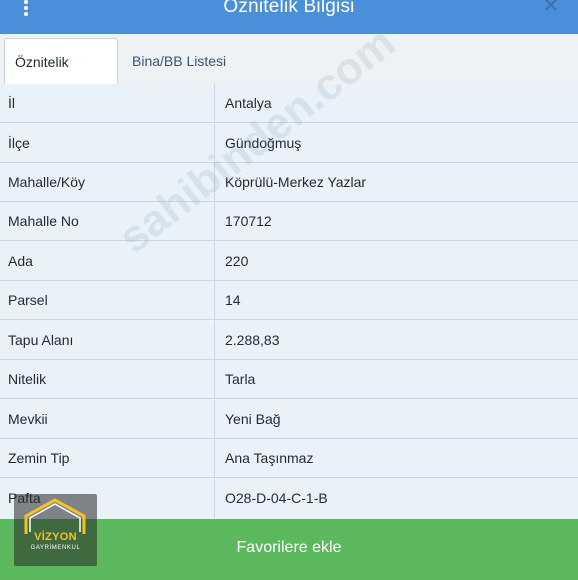 The width and height of the screenshot is (578, 580). I want to click on house-logo-icon, so click(55, 516).